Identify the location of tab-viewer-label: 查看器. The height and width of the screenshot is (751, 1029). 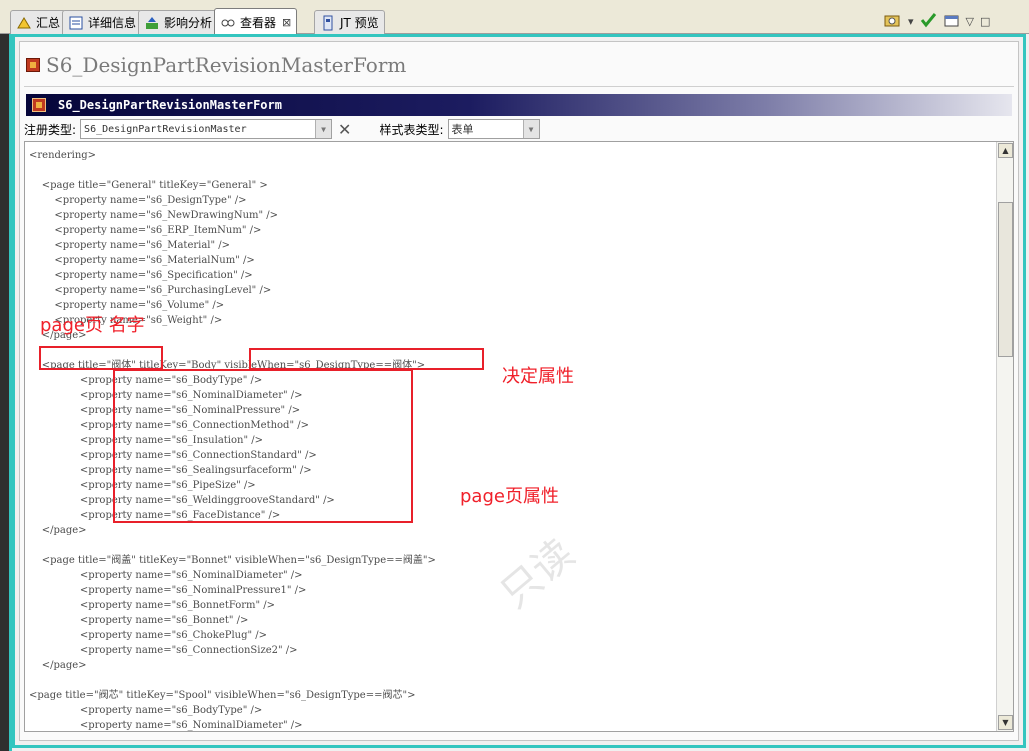
(258, 22).